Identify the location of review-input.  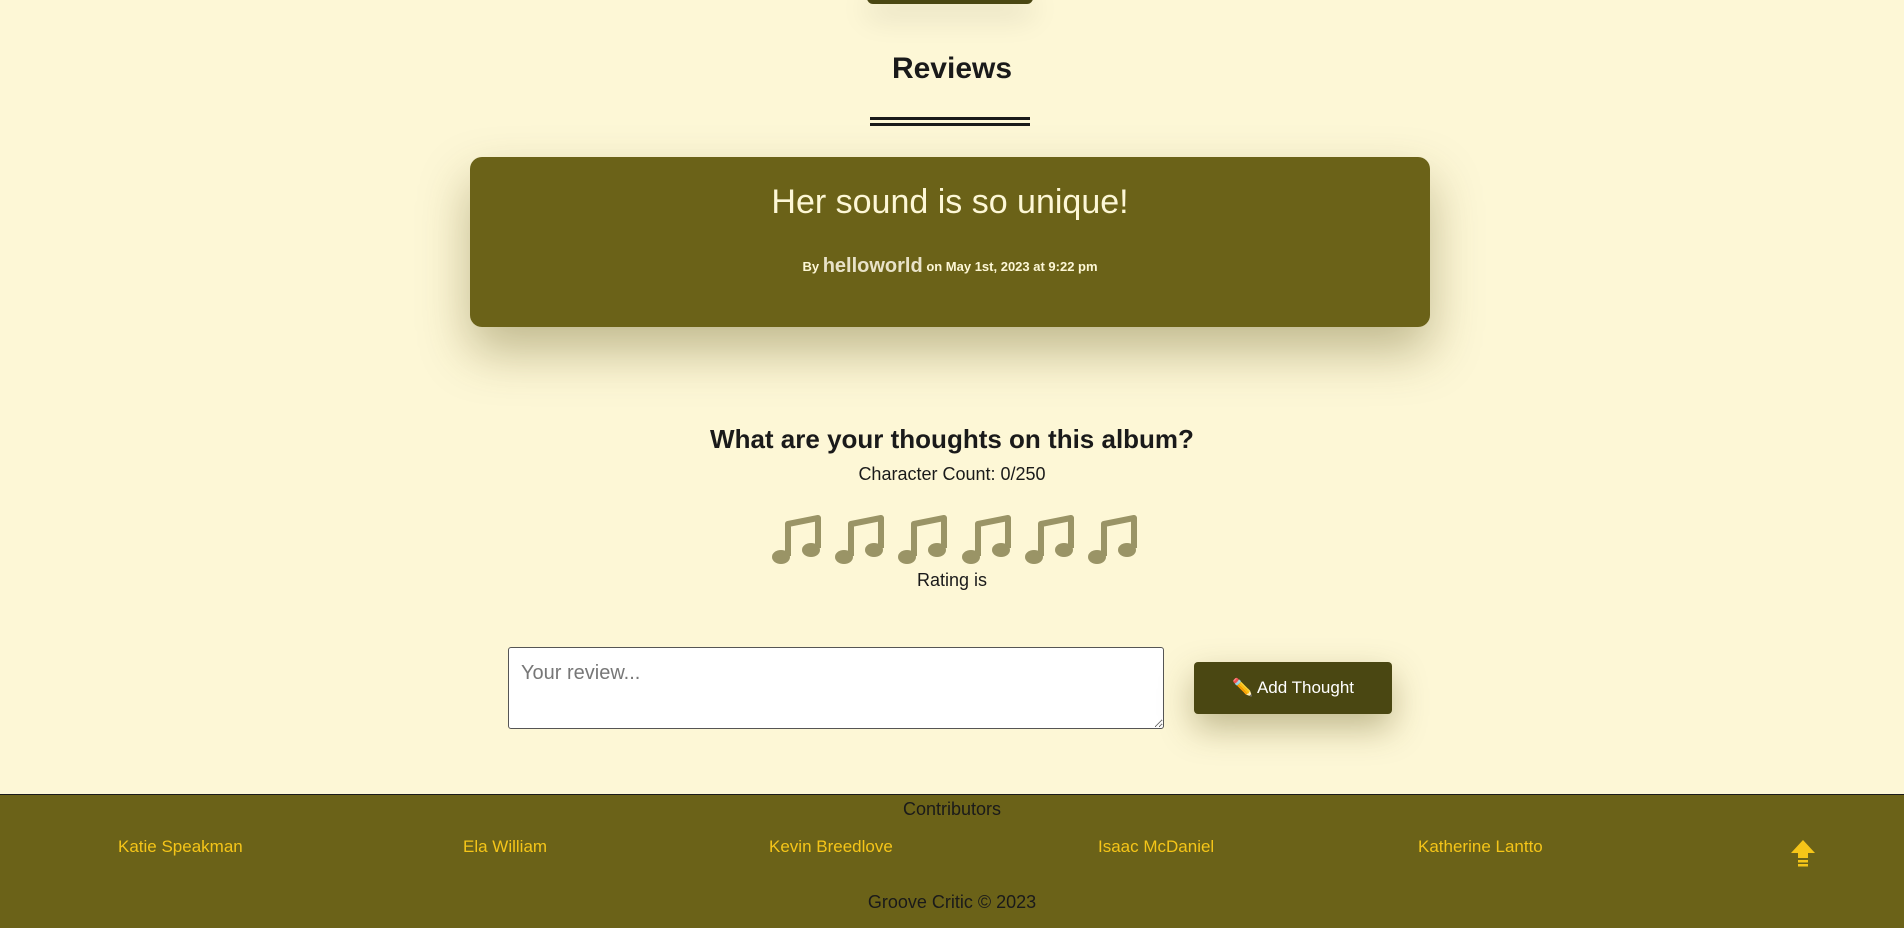
(836, 688).